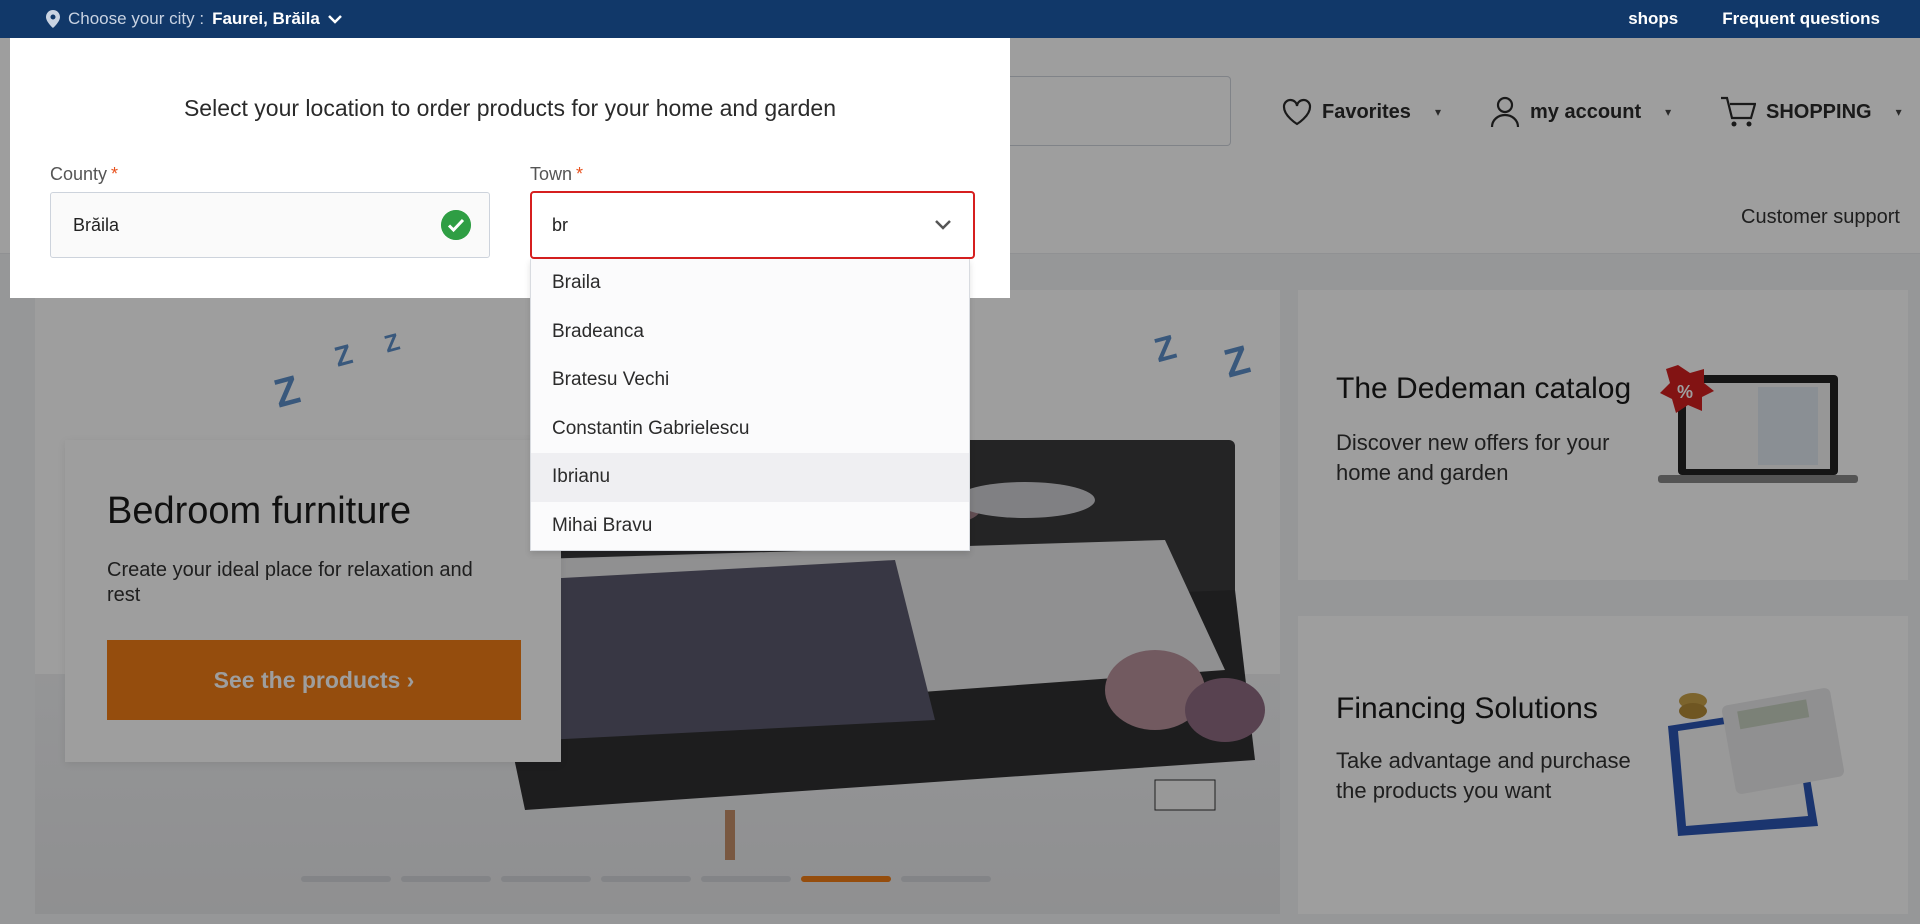 Image resolution: width=1920 pixels, height=924 pixels. I want to click on county-label-text: County, so click(79, 174).